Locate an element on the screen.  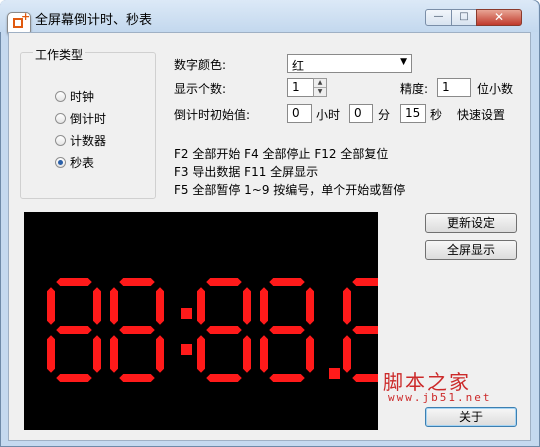
radio-countdown: 倒计时 is located at coordinates (80, 118).